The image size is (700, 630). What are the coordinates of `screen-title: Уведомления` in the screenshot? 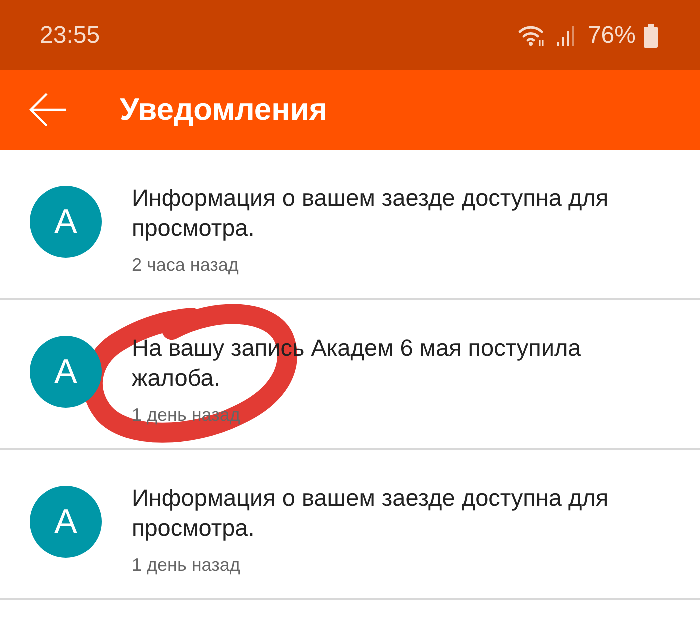 It's located at (224, 110).